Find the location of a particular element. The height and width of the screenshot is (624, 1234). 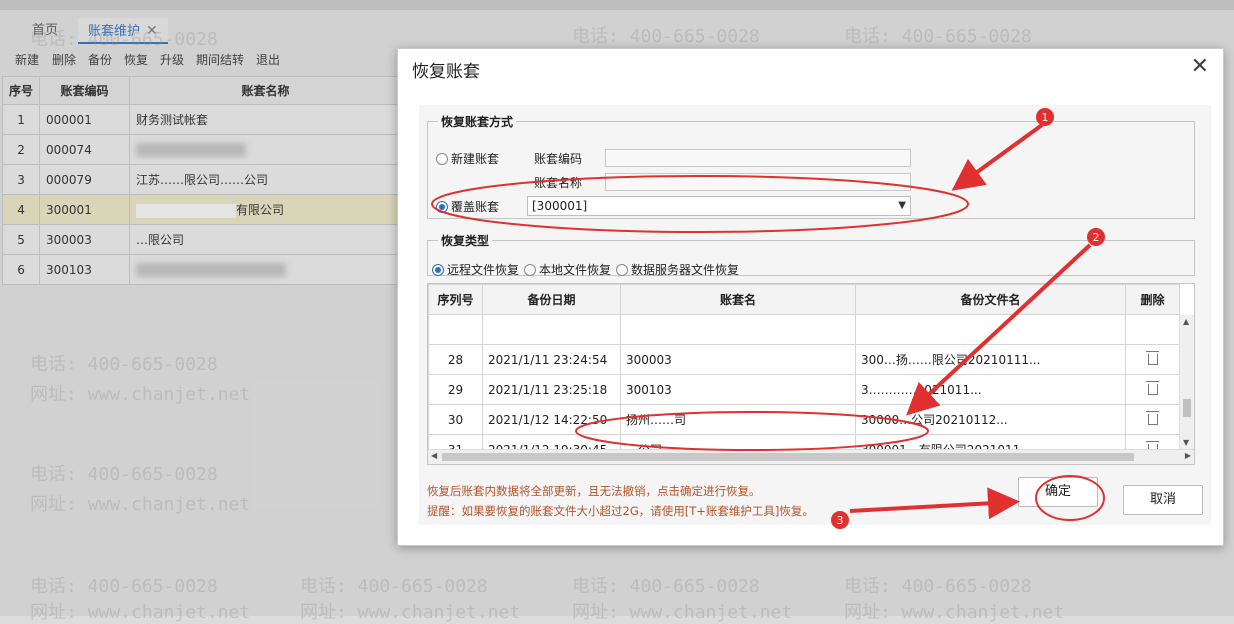

dialog-title: 恢复账套 is located at coordinates (446, 72).